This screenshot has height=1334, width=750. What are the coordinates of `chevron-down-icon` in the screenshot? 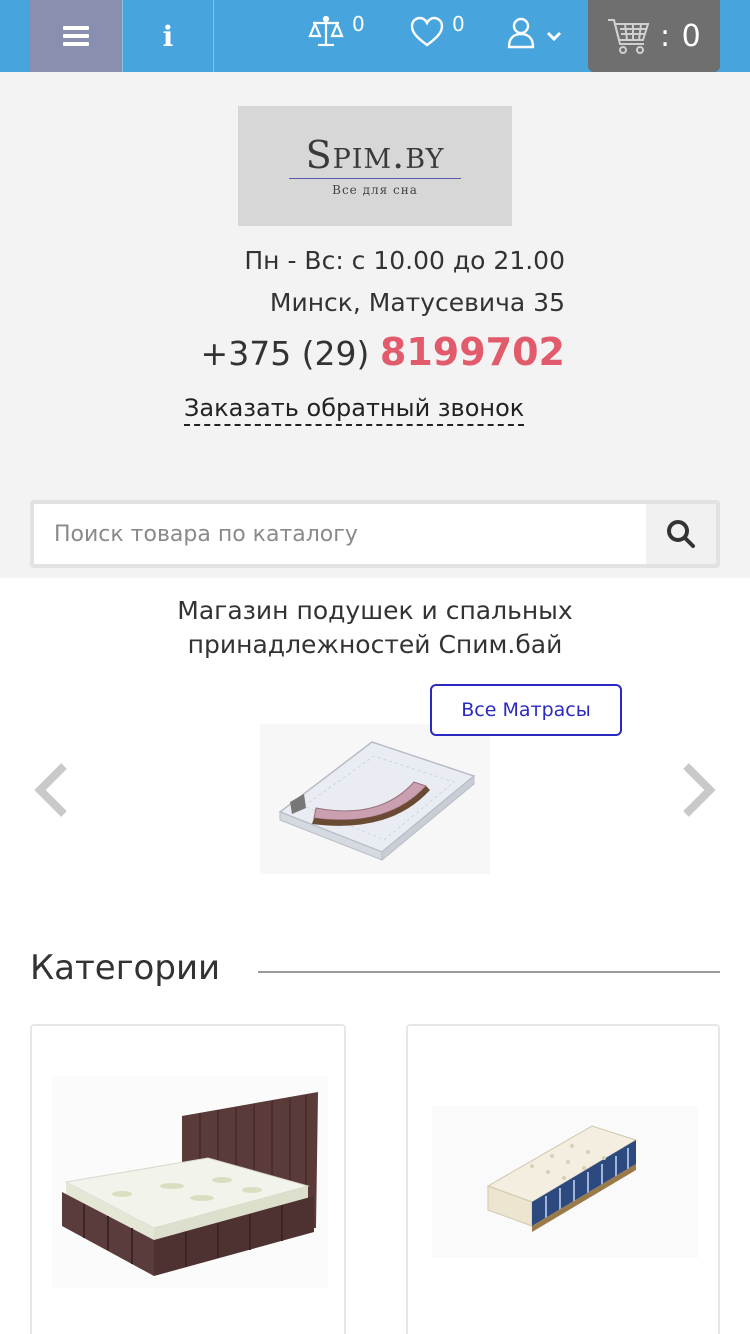 It's located at (554, 36).